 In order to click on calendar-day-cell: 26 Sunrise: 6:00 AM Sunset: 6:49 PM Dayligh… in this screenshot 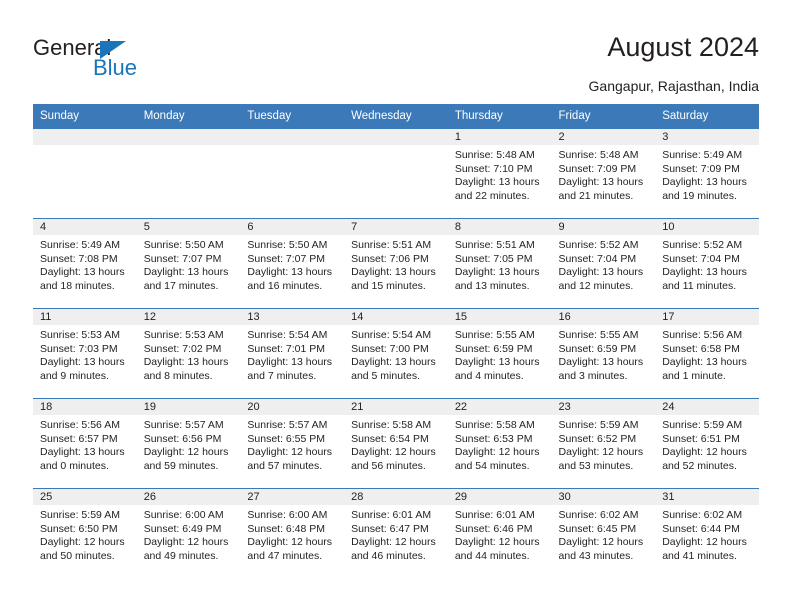, I will do `click(188, 533)`.